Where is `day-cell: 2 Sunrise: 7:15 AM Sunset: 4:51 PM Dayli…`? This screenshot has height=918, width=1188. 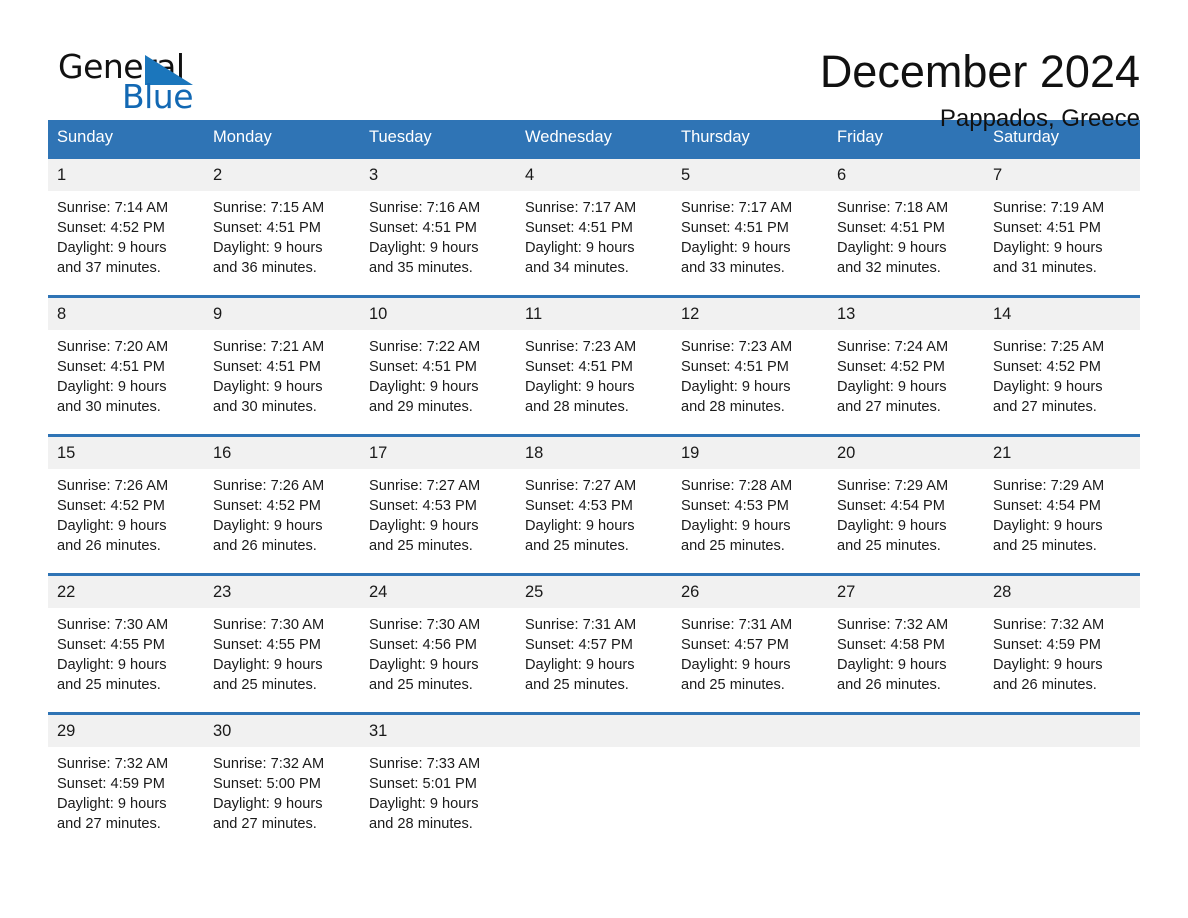 day-cell: 2 Sunrise: 7:15 AM Sunset: 4:51 PM Dayli… is located at coordinates (282, 226).